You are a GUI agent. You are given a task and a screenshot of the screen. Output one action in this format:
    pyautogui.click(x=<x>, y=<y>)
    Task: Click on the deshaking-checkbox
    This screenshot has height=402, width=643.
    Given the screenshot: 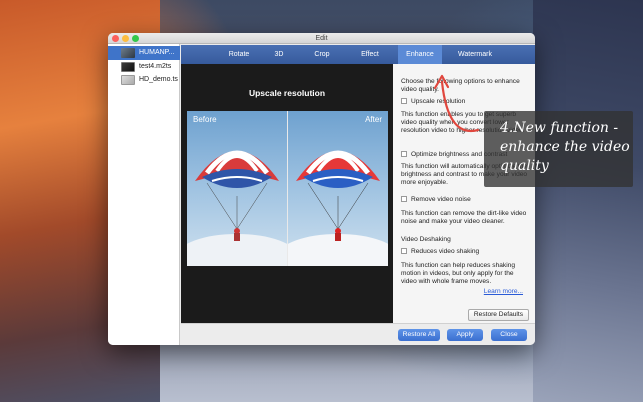 What is the action you would take?
    pyautogui.click(x=404, y=251)
    